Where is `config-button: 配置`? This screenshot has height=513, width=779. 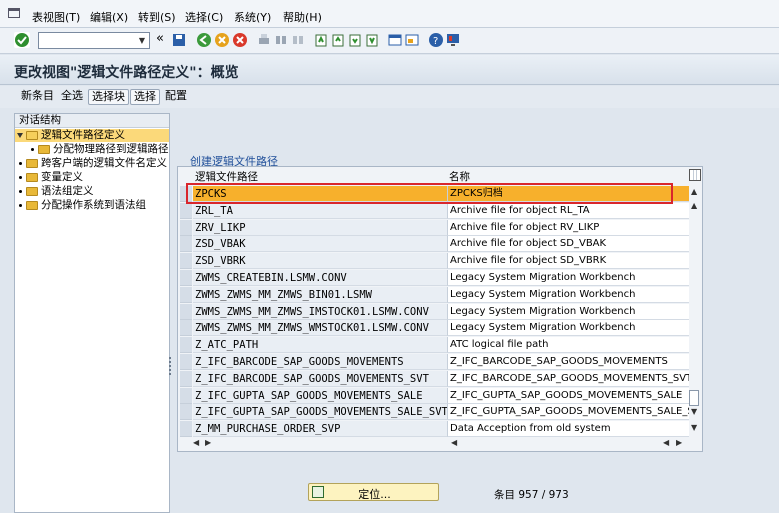 config-button: 配置 is located at coordinates (176, 97).